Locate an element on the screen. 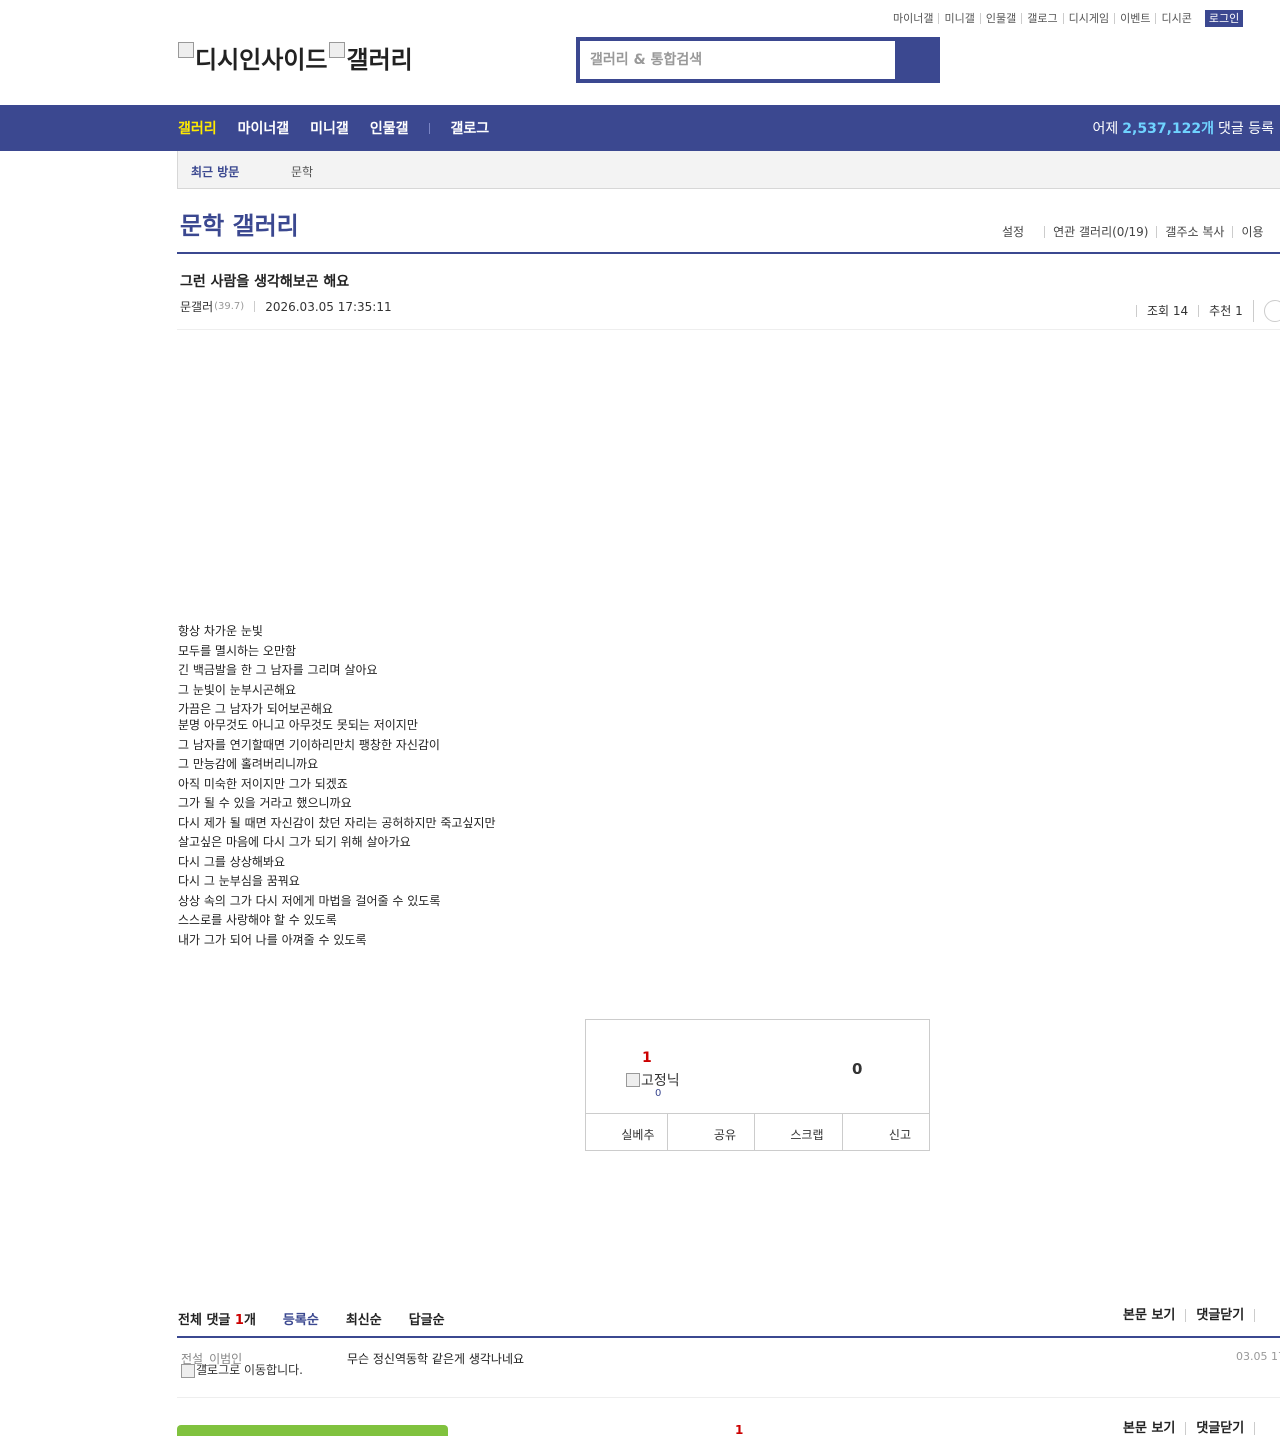 This screenshot has height=1436, width=1280. view-post-link: 본문 보기 is located at coordinates (1154, 1315).